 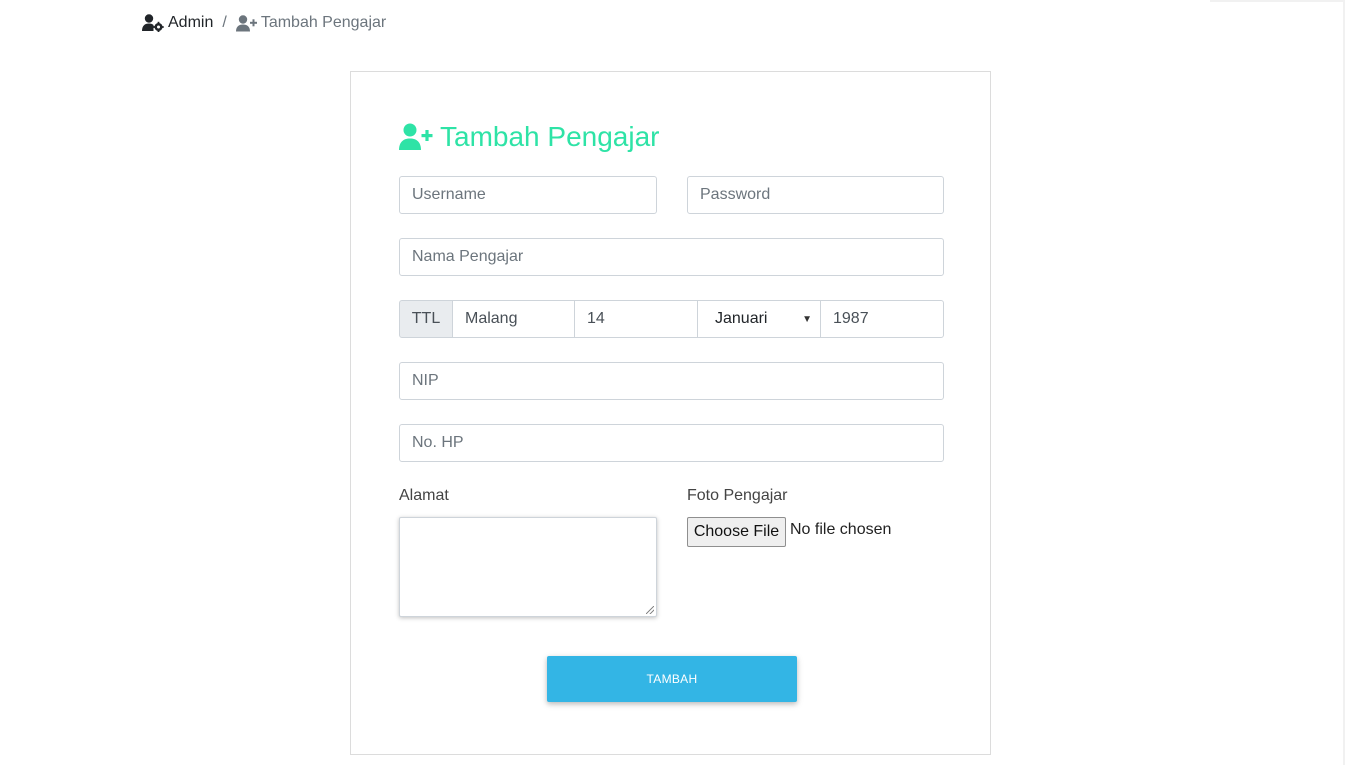 What do you see at coordinates (426, 319) in the screenshot?
I see `ttl-addon: TTL` at bounding box center [426, 319].